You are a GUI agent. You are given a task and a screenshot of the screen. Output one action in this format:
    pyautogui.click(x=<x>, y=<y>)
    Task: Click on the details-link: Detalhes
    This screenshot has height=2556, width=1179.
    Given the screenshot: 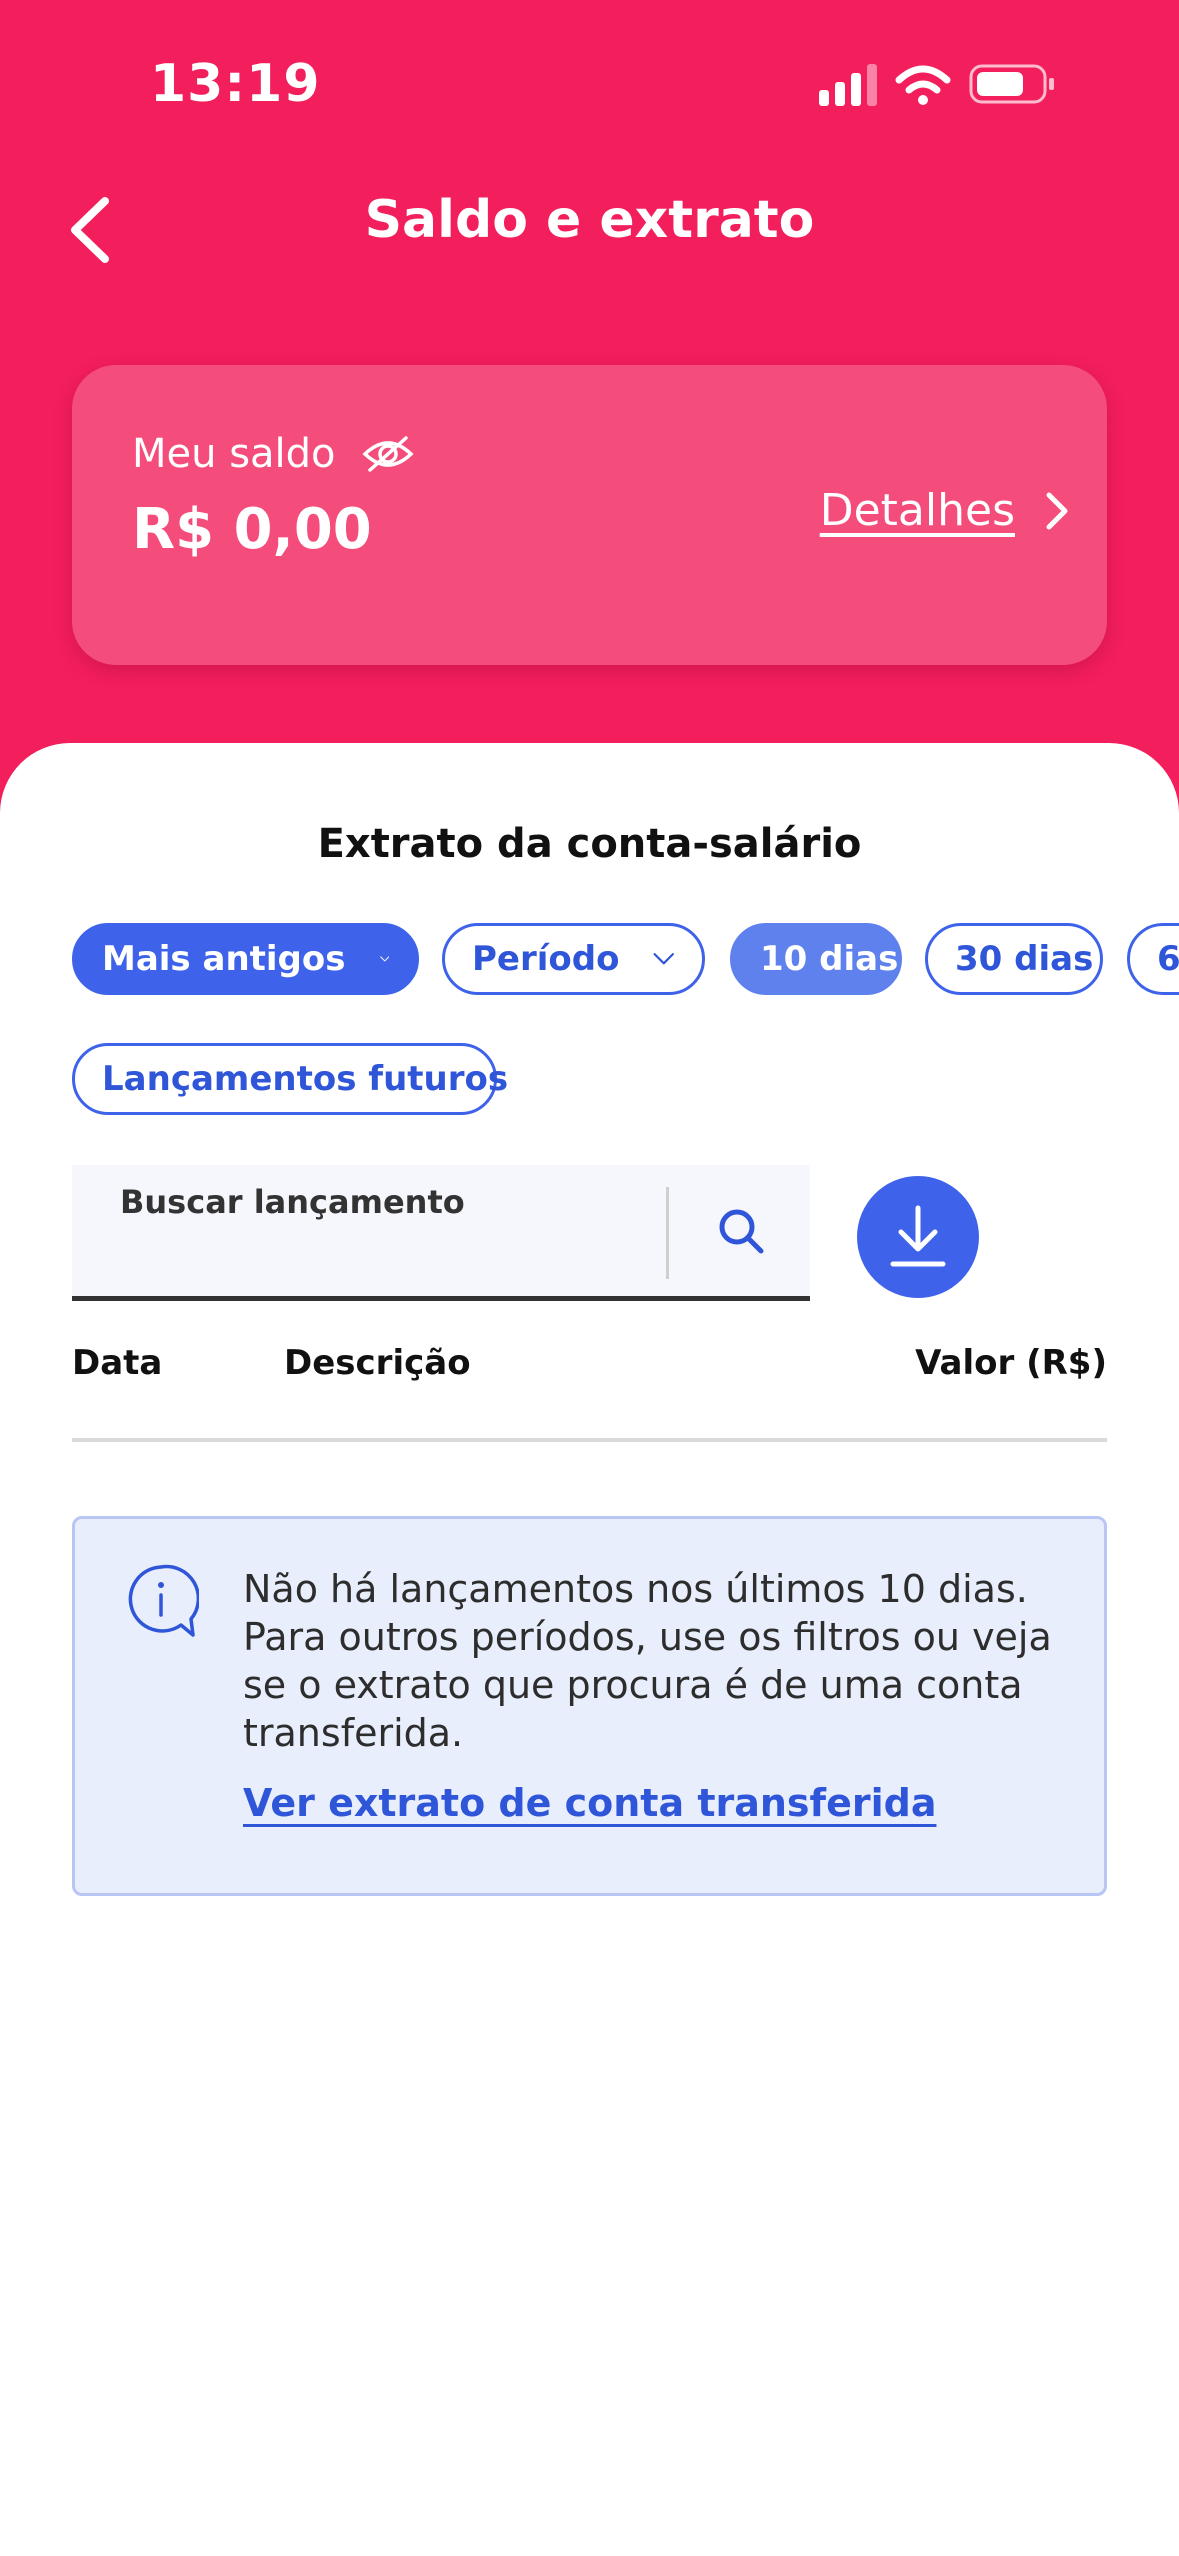 What is the action you would take?
    pyautogui.click(x=944, y=510)
    